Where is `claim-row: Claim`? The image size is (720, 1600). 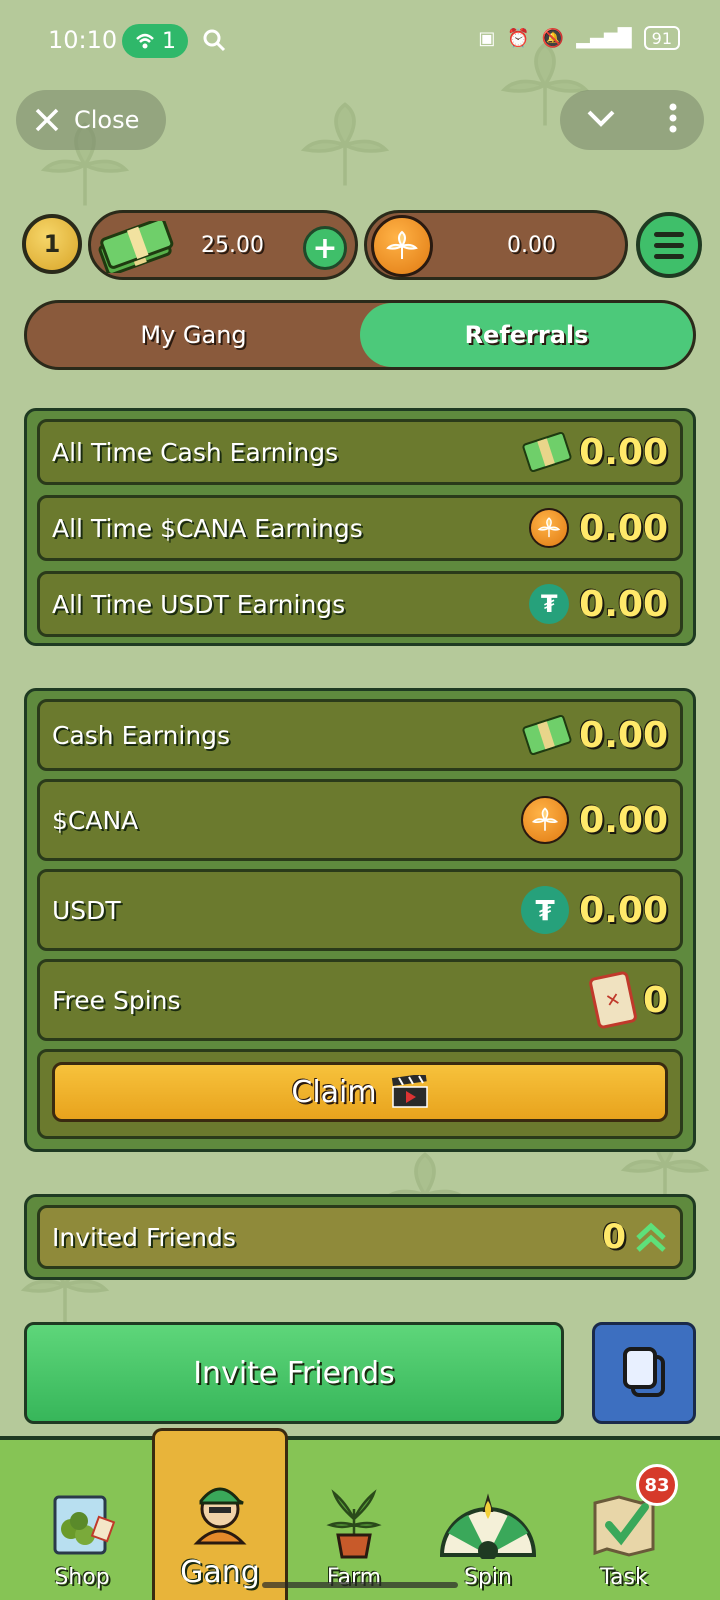 claim-row: Claim is located at coordinates (360, 1094).